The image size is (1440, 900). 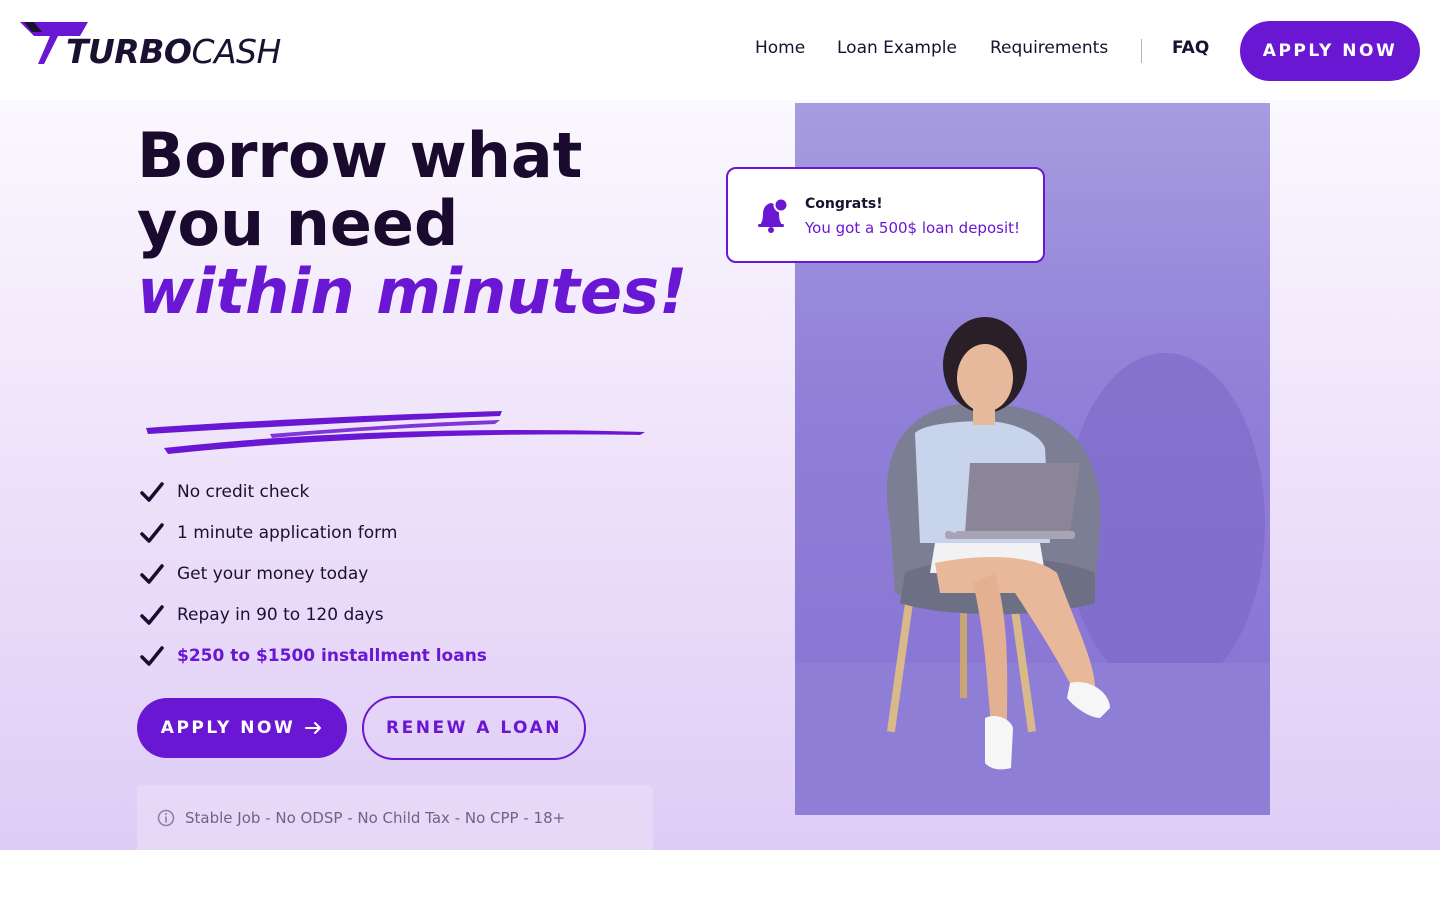 What do you see at coordinates (474, 728) in the screenshot?
I see `renew-loan-button: RENEW A LOAN` at bounding box center [474, 728].